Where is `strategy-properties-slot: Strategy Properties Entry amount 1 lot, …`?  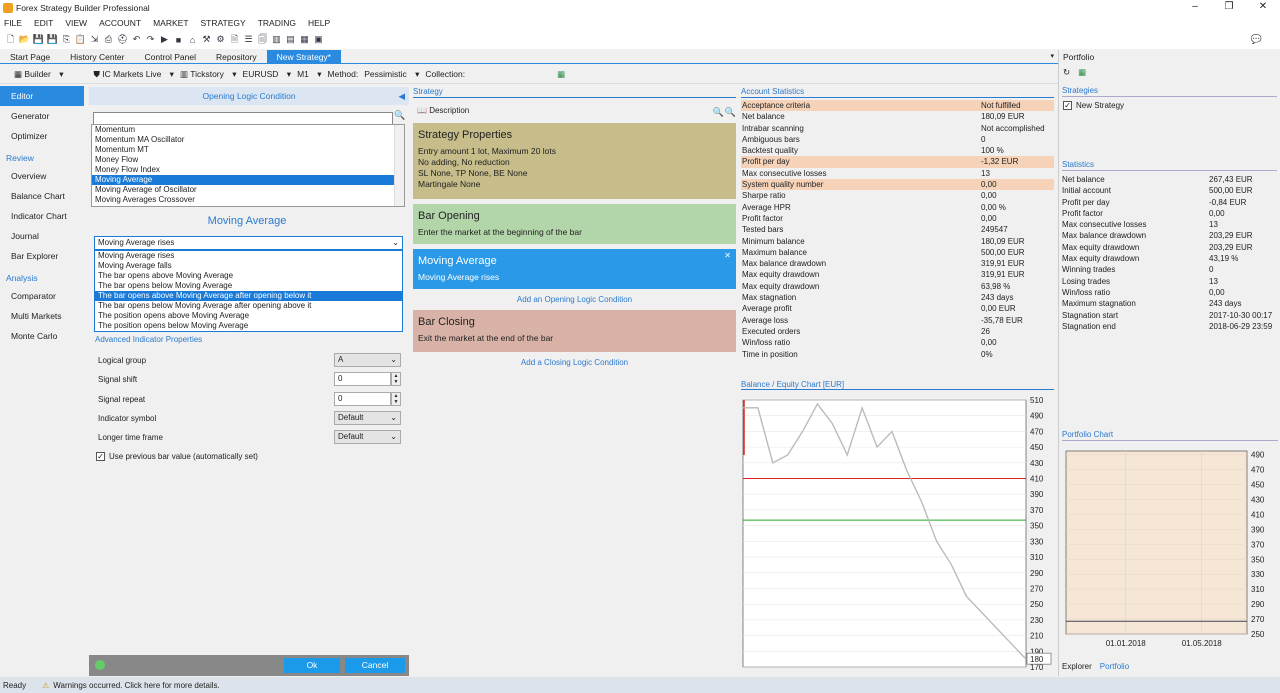 strategy-properties-slot: Strategy Properties Entry amount 1 lot, … is located at coordinates (574, 161).